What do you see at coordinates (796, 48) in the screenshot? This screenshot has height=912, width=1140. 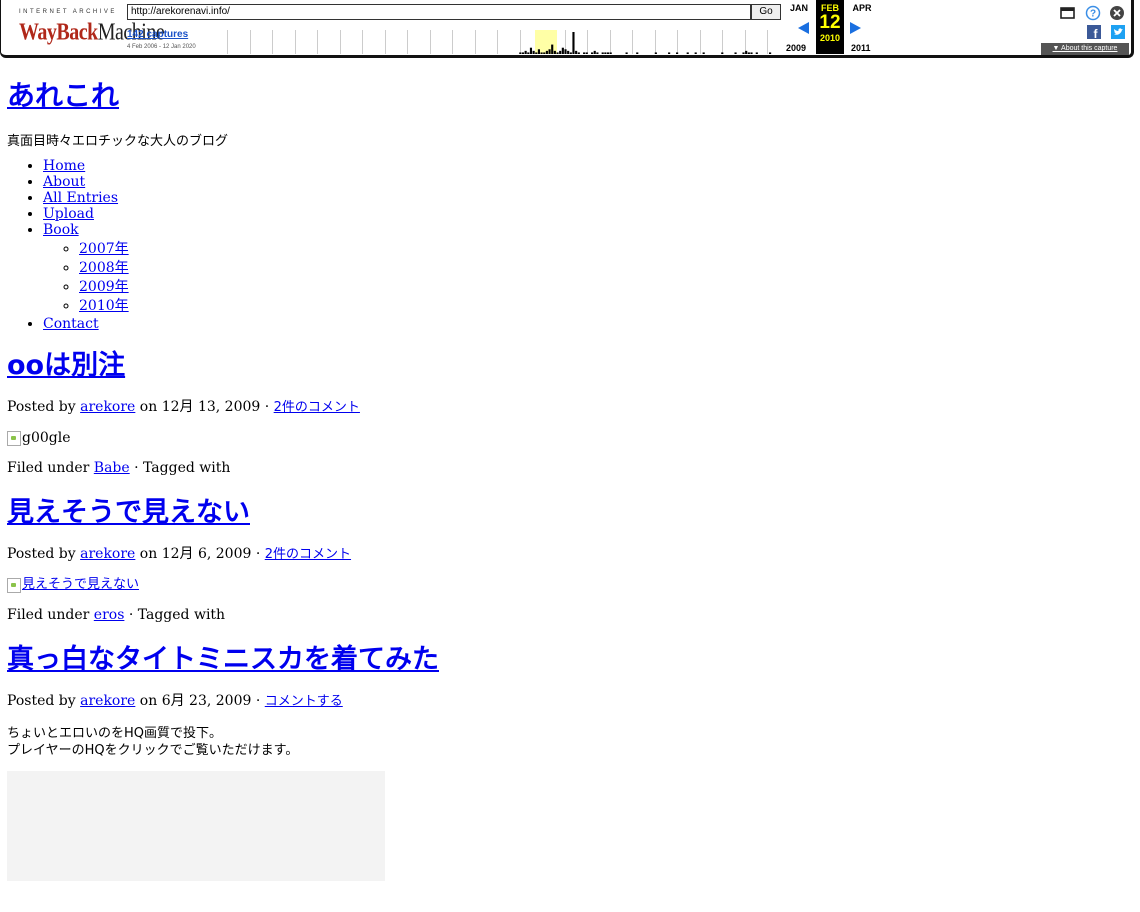 I see `prev-year-label: 2009` at bounding box center [796, 48].